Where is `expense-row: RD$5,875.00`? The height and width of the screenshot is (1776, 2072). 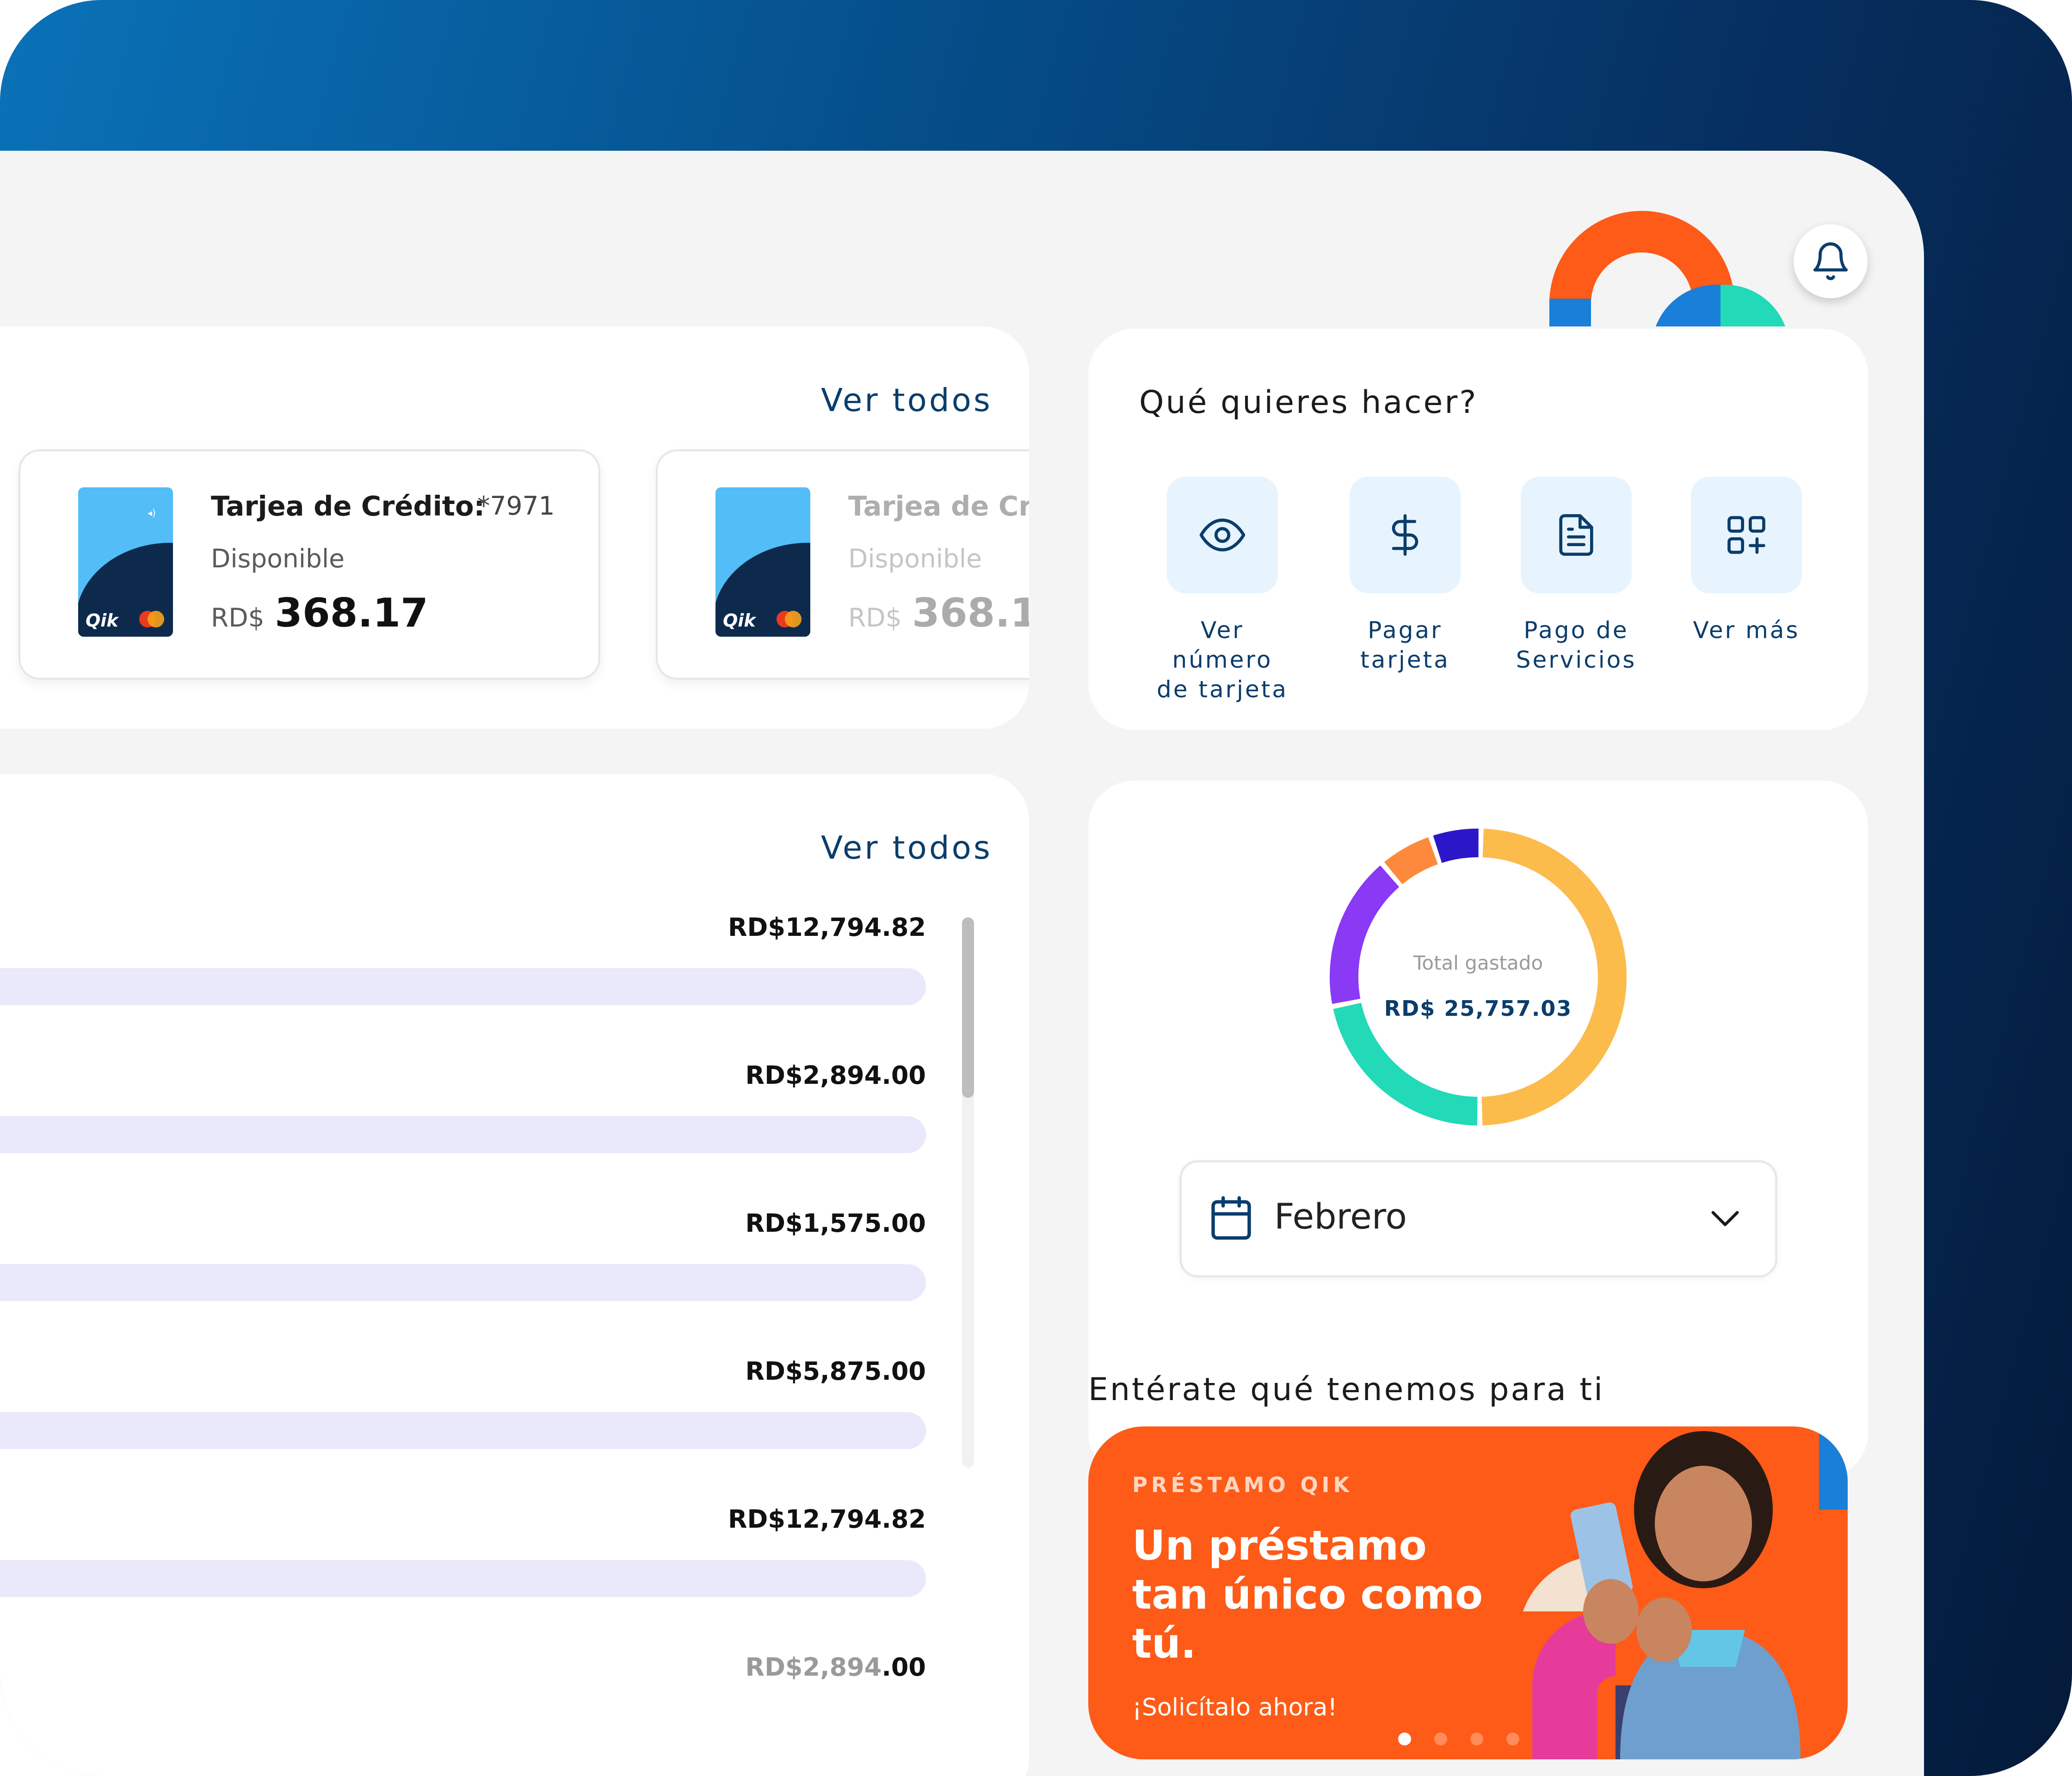 expense-row: RD$5,875.00 is located at coordinates (463, 1421).